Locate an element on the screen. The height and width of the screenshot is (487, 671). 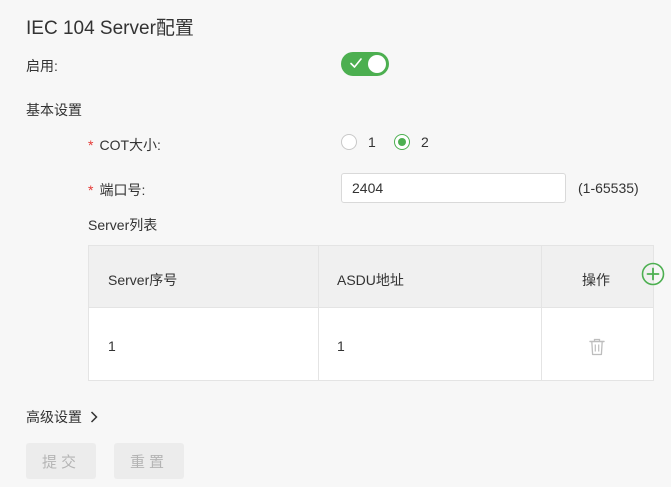
cot-size-label: * COT大小: is located at coordinates (124, 145).